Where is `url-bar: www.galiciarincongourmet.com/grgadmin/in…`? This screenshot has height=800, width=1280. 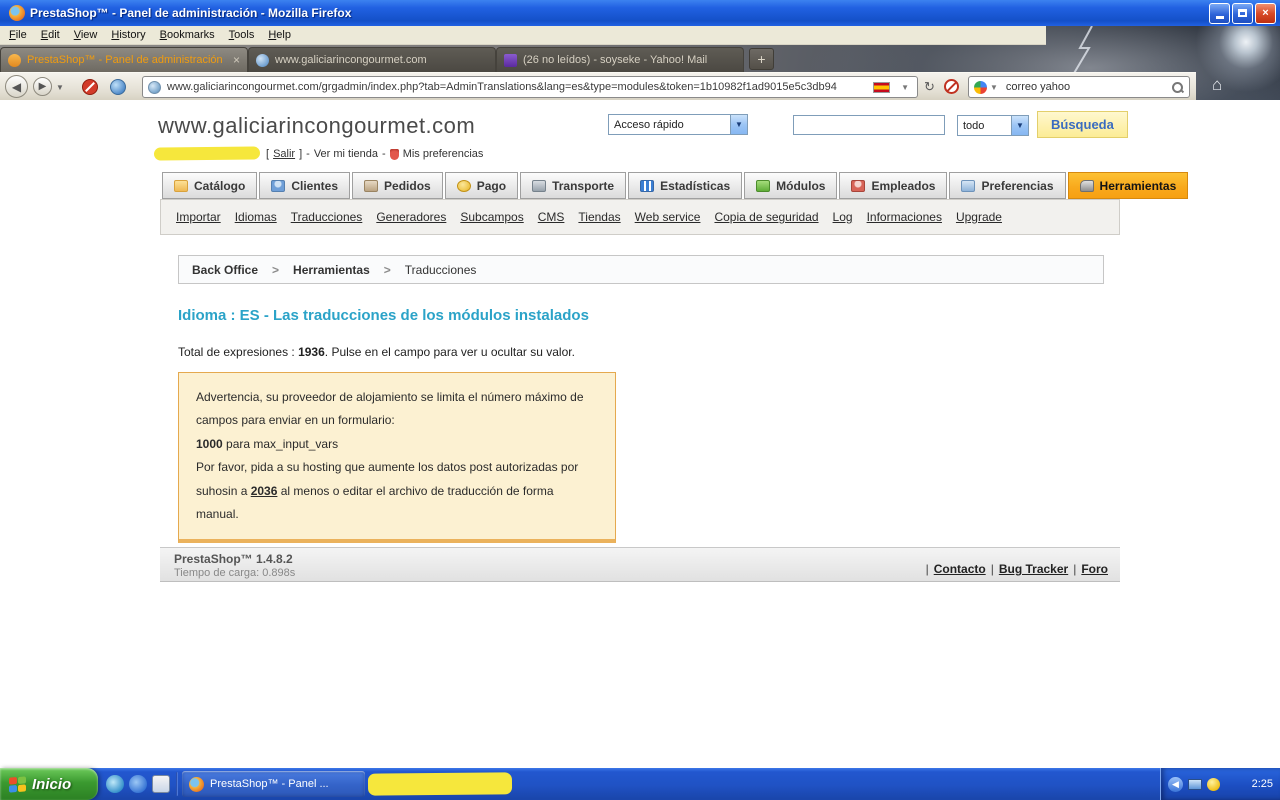 url-bar: www.galiciarincongourmet.com/grgadmin/in… is located at coordinates (530, 87).